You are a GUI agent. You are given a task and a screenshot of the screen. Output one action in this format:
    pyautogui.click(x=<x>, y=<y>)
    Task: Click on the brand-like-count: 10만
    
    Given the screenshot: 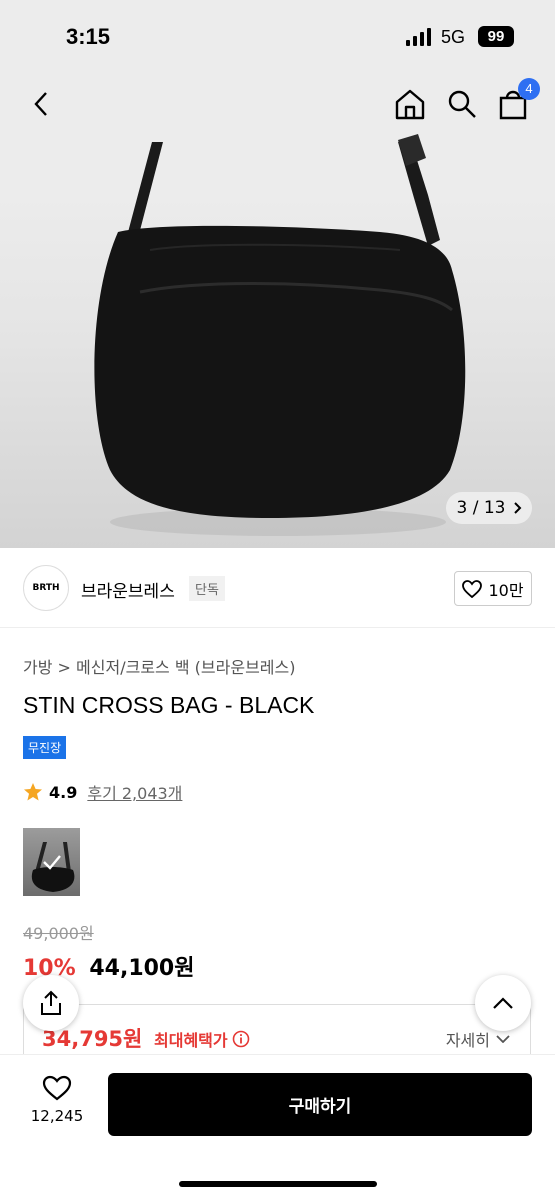 What is the action you would take?
    pyautogui.click(x=506, y=590)
    